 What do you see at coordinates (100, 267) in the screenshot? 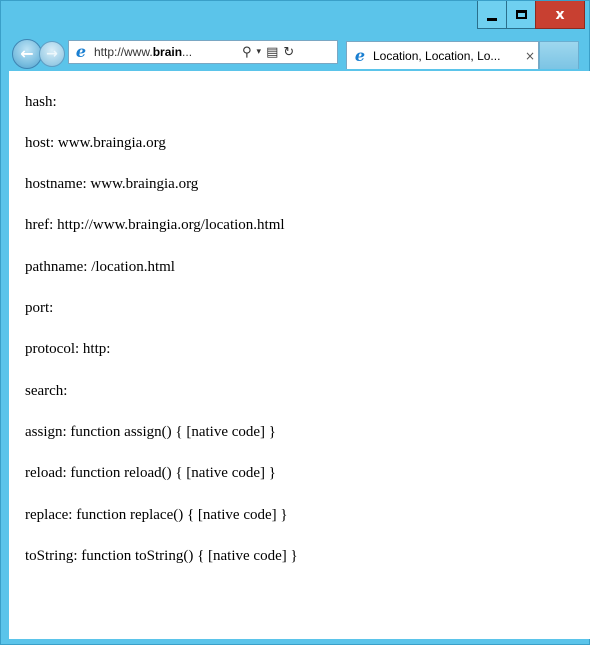
I see `location-pathname: pathname: /location.html` at bounding box center [100, 267].